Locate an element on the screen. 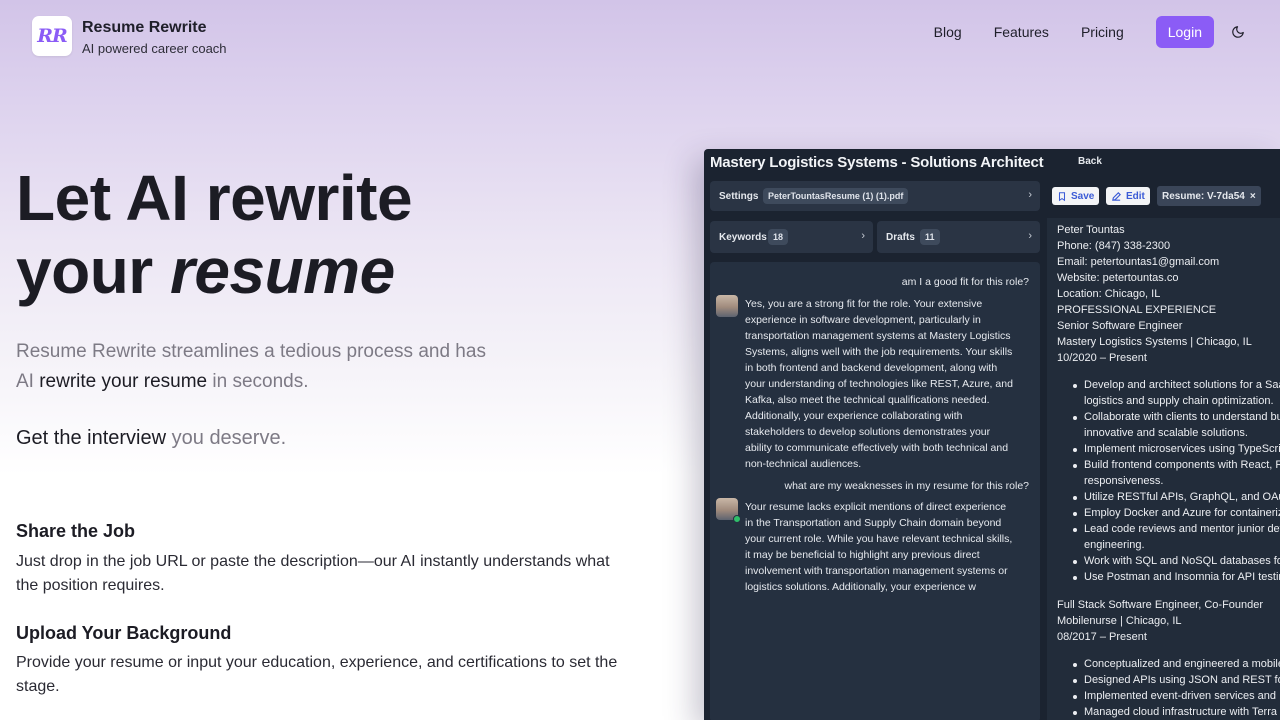 The image size is (1280, 720). save-button: Save is located at coordinates (1076, 196).